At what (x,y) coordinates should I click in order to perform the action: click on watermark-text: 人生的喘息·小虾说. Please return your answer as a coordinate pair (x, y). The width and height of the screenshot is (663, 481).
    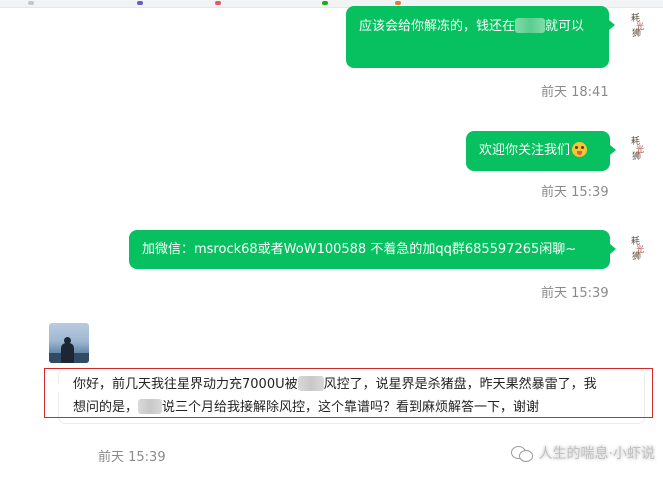
    Looking at the image, I should click on (596, 454).